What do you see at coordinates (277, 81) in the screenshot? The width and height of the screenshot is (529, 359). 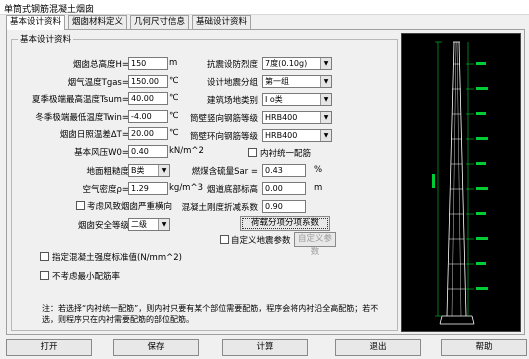 I see `seismic-group-value: 第一组` at bounding box center [277, 81].